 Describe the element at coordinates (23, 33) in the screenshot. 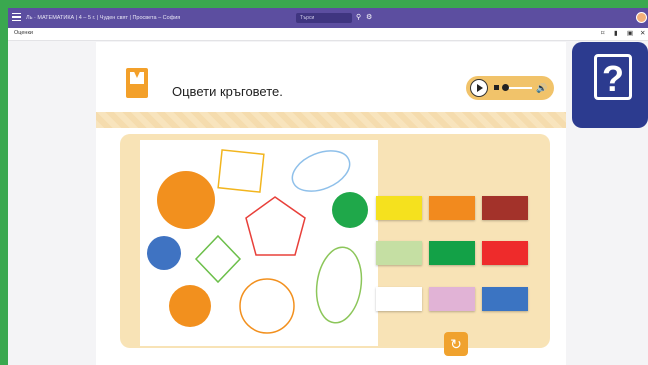

I see `grades-label: Оценки` at that location.